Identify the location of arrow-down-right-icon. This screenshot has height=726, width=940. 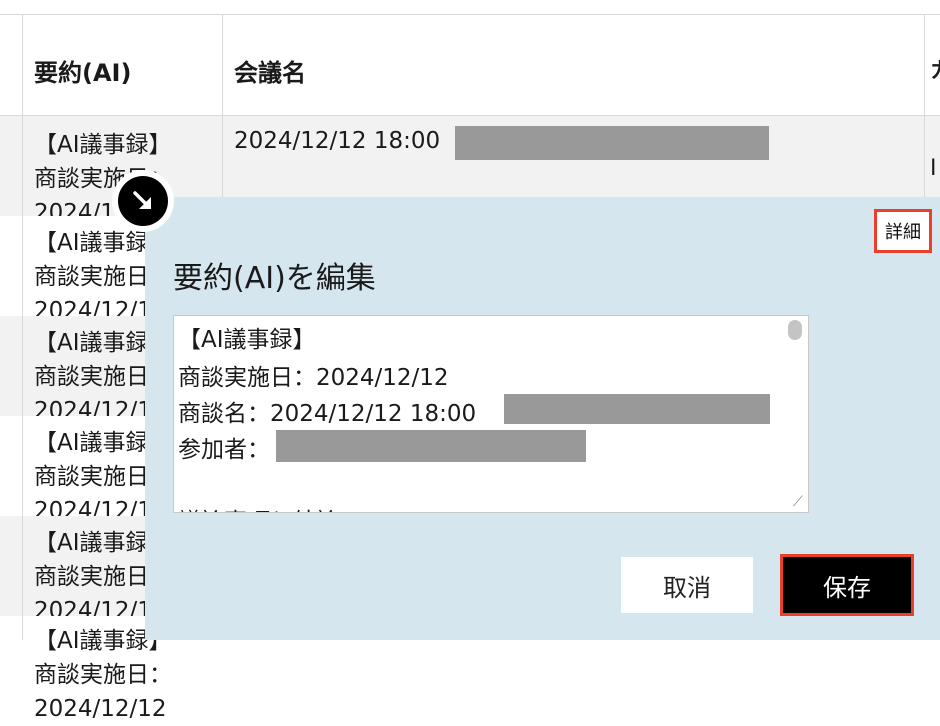
(143, 201).